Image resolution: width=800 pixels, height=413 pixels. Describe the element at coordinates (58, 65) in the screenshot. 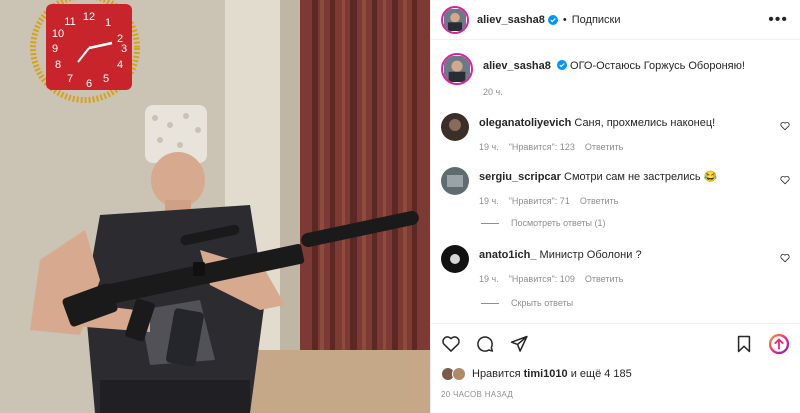

I see `clock-digit: 8` at that location.